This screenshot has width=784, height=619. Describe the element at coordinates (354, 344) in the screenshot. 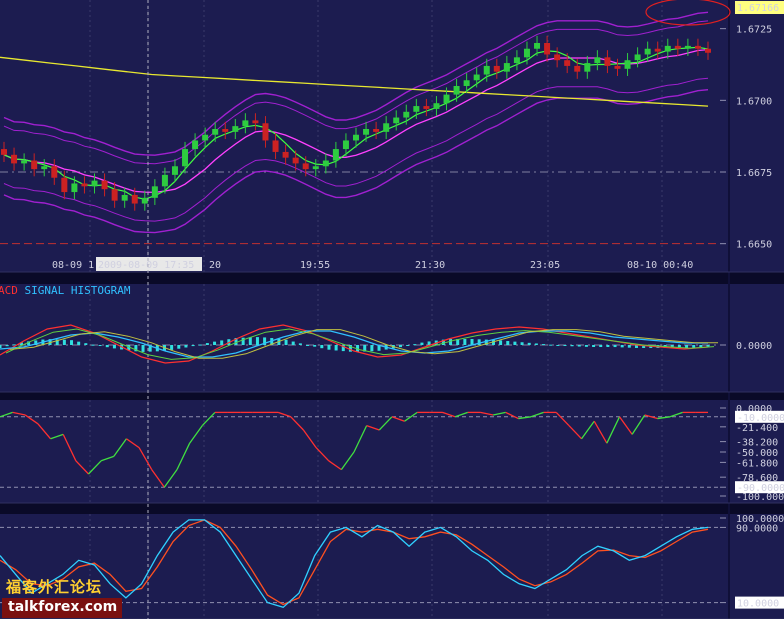

I see `signal-line` at that location.